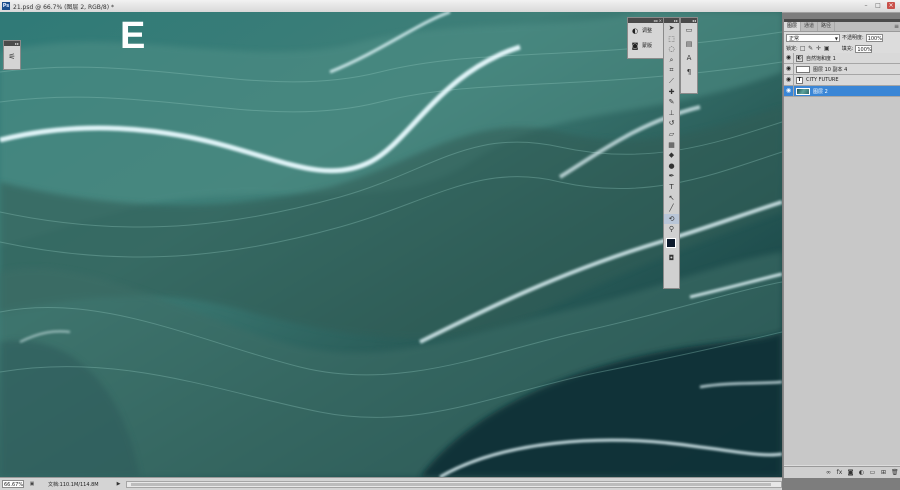 The width and height of the screenshot is (900, 490). I want to click on adjustments-panel-button: ◐ 调整, so click(645, 30).